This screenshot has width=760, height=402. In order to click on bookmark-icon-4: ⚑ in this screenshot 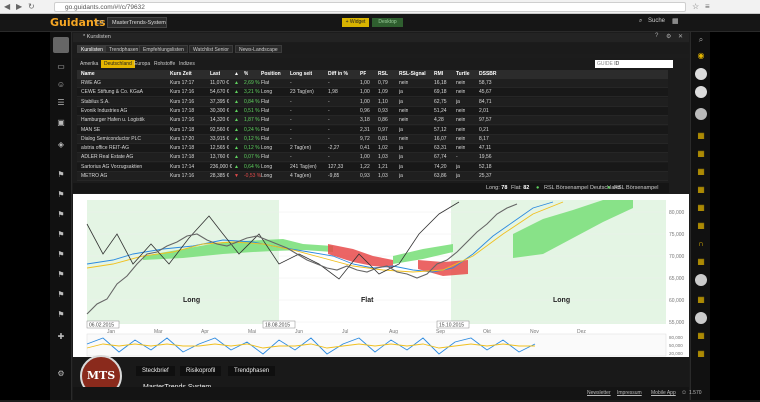, I will do `click(61, 235)`.